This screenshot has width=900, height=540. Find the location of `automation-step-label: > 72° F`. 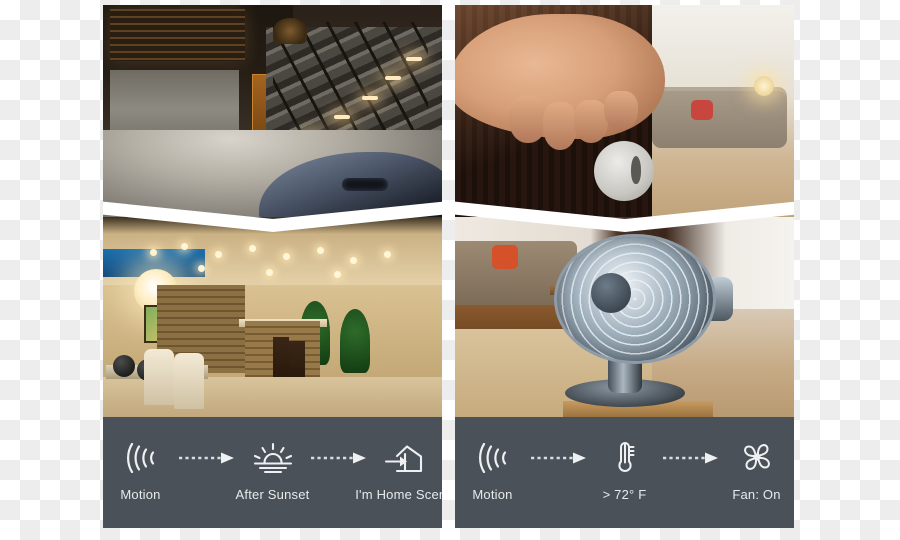

automation-step-label: > 72° F is located at coordinates (624, 494).